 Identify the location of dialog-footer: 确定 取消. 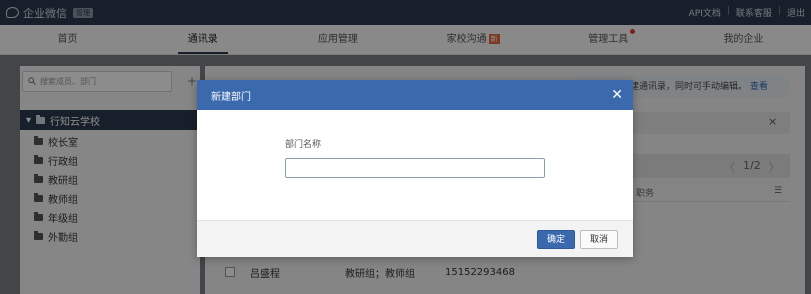
(415, 238).